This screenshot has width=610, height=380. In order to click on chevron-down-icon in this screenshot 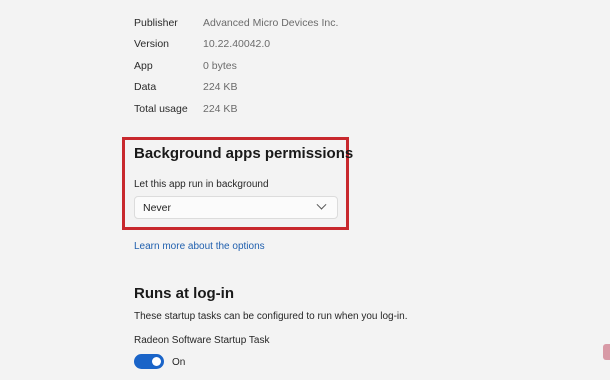, I will do `click(321, 204)`.